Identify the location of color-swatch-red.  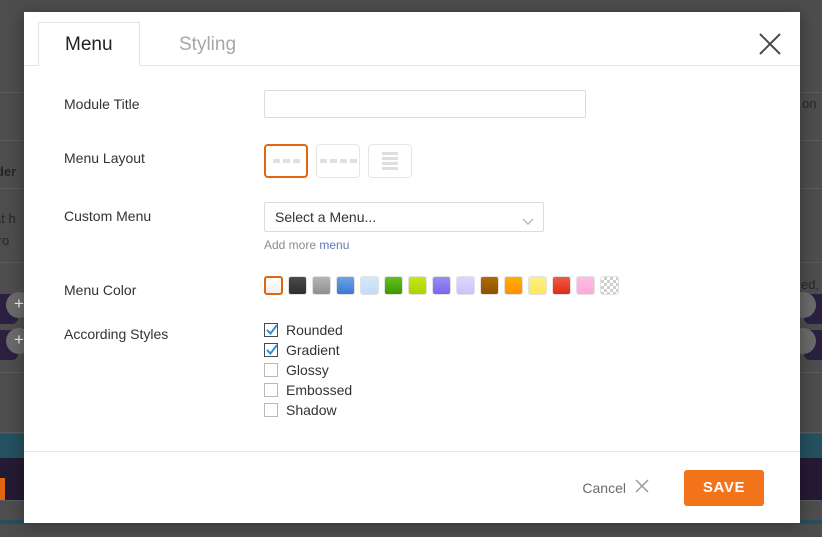
(561, 285).